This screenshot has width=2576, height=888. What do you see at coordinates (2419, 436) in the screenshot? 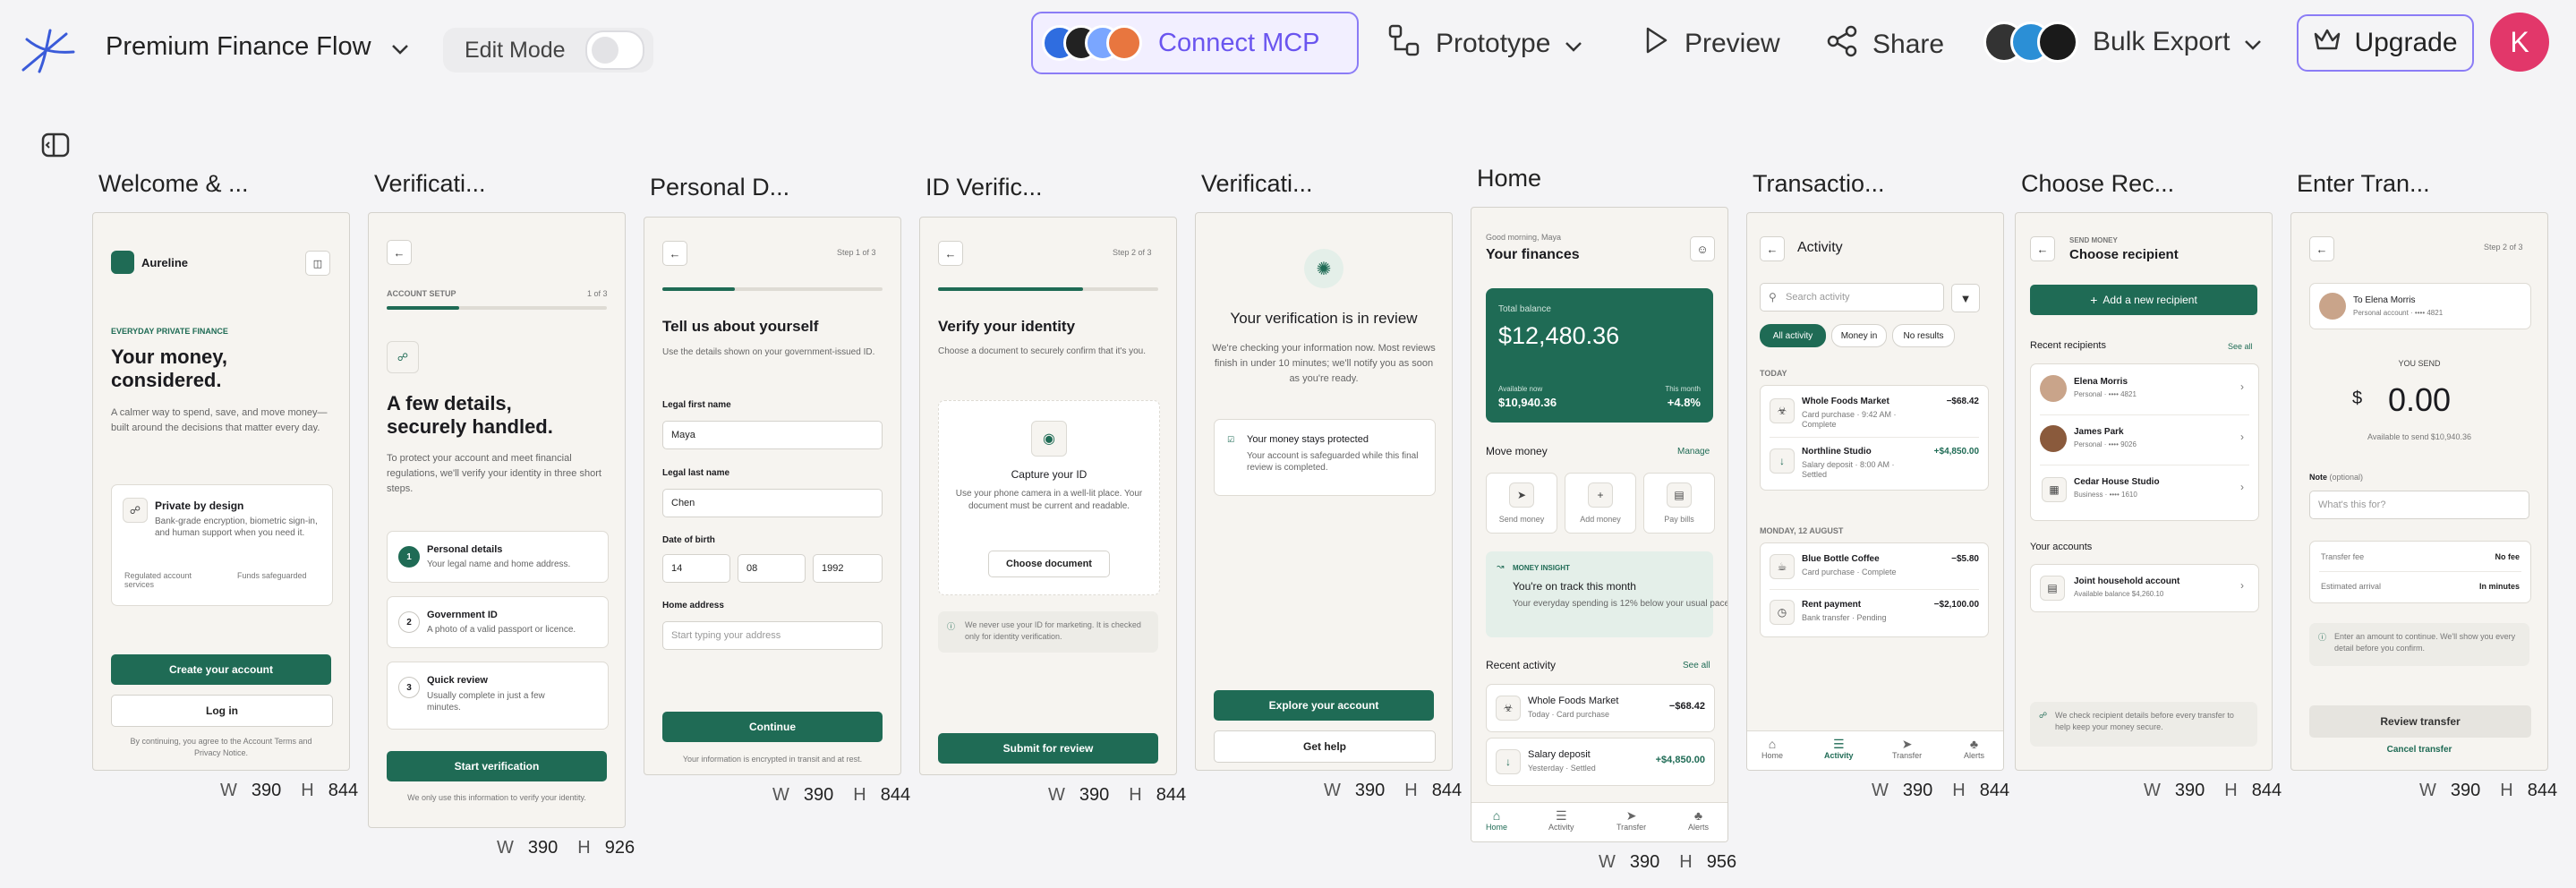
I see `available-to-send: Available to send $10,940.36` at bounding box center [2419, 436].